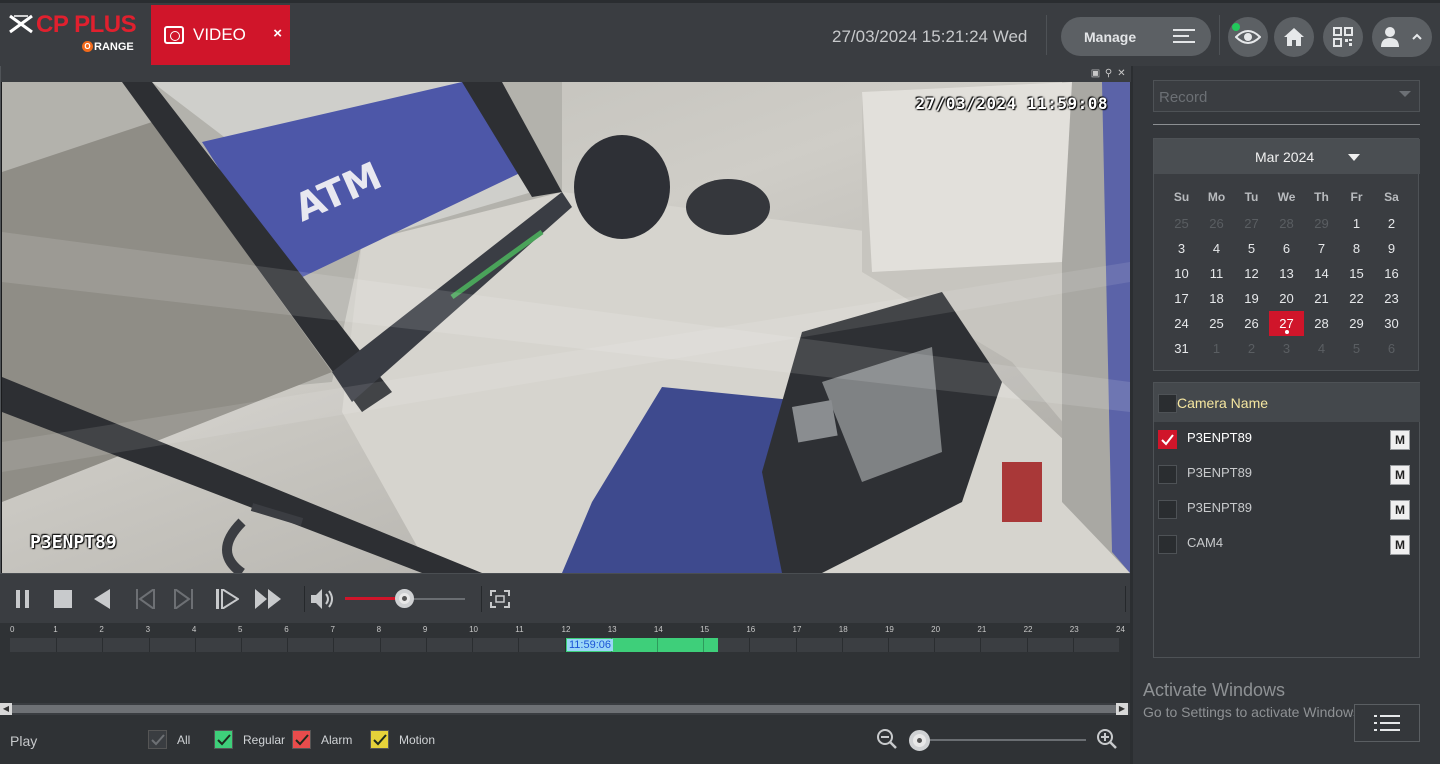  Describe the element at coordinates (1251, 273) in the screenshot. I see `calendar-day: 12` at that location.